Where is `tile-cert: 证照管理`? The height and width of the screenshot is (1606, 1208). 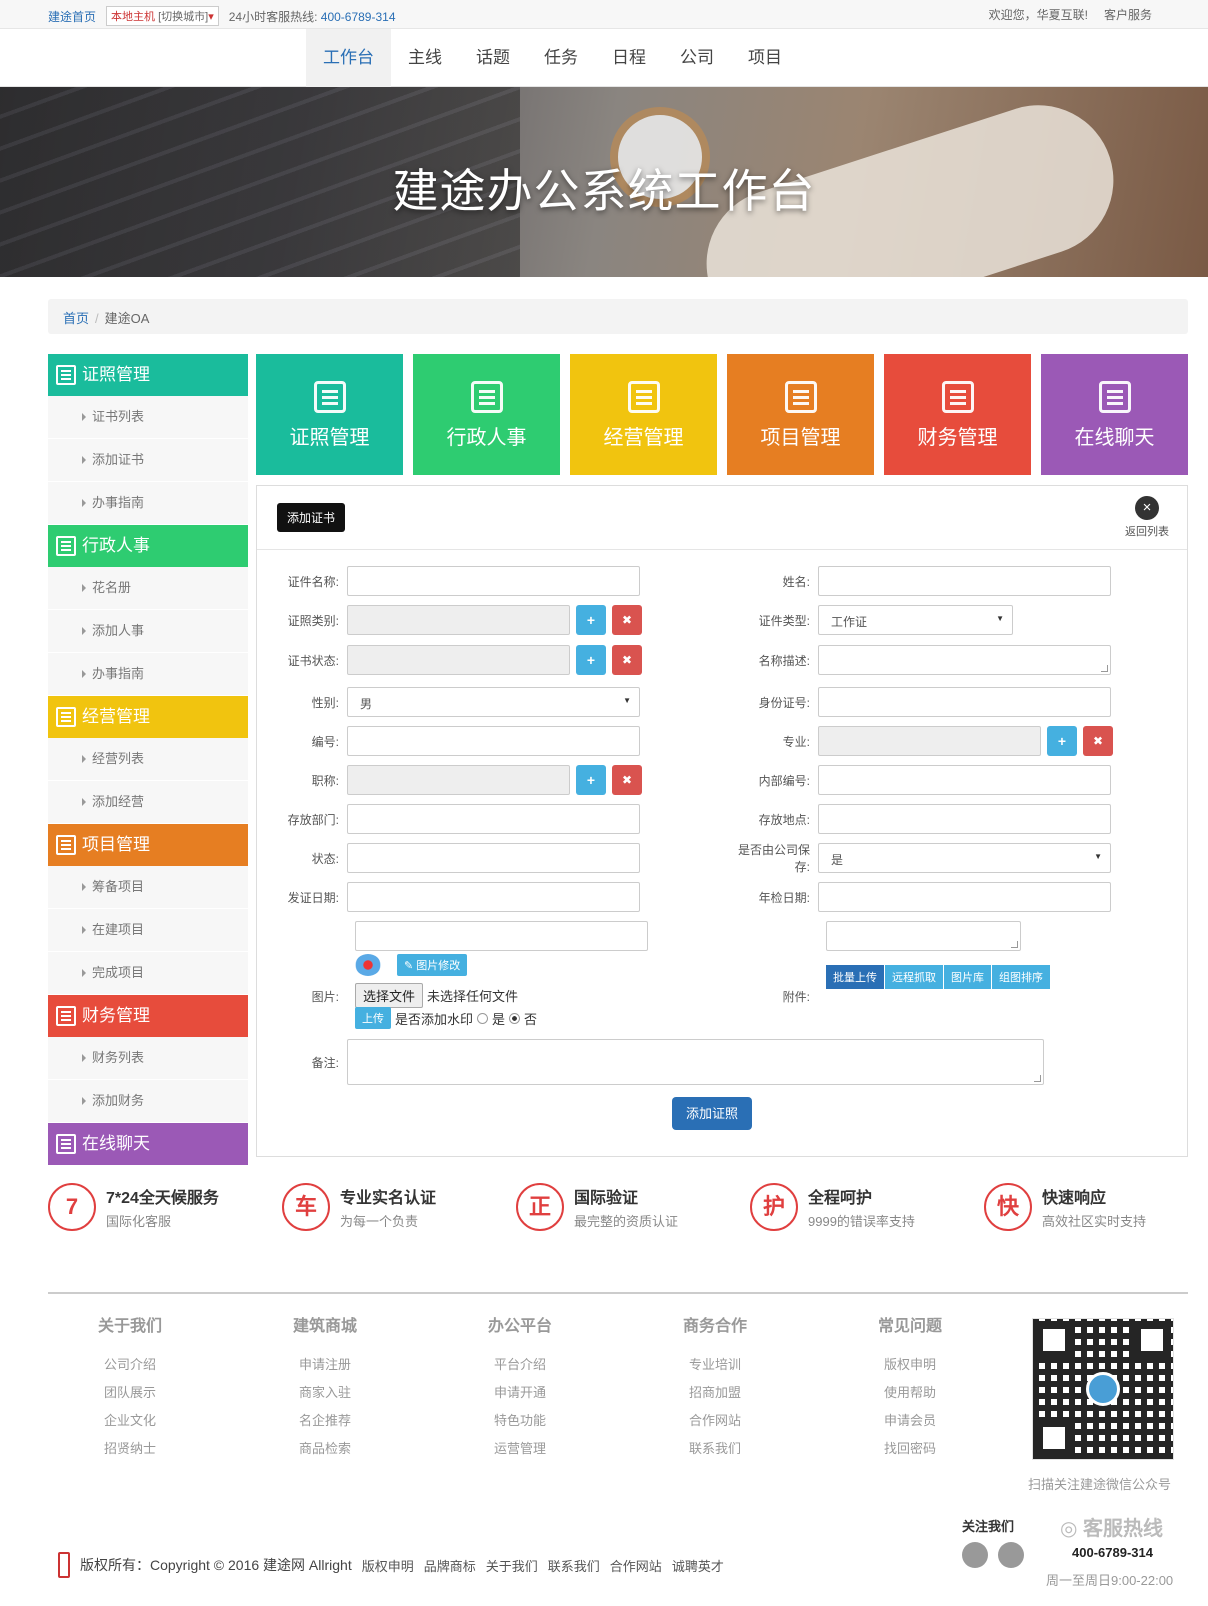
tile-cert: 证照管理 is located at coordinates (329, 414).